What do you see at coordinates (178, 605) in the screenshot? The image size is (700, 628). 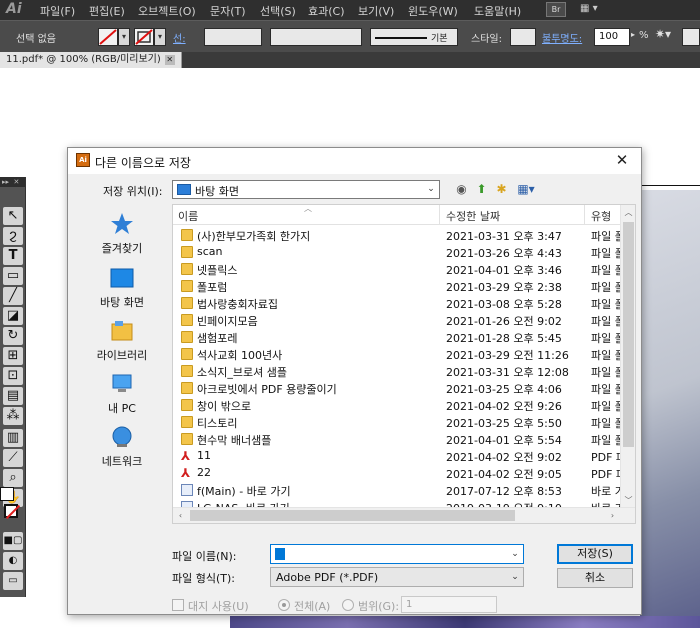 I see `artboards-checkbox` at bounding box center [178, 605].